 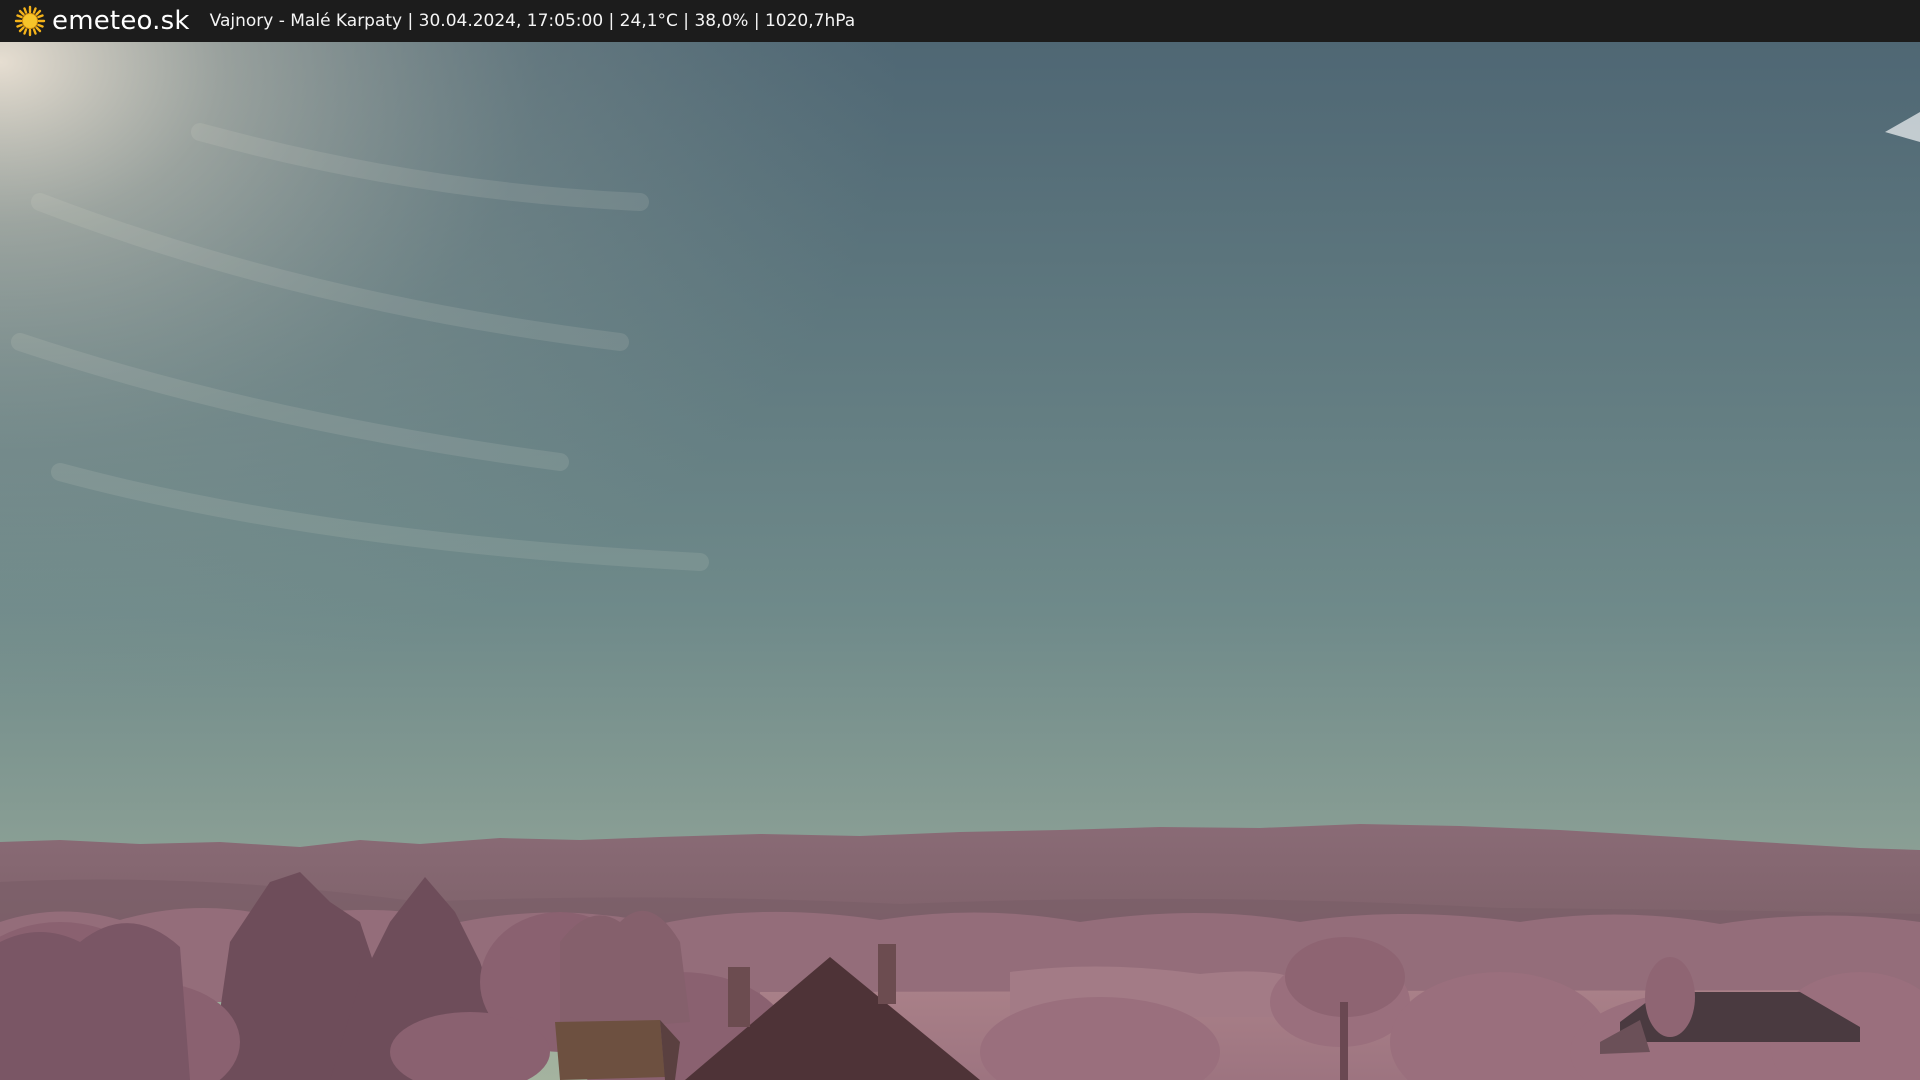 I want to click on house-left, so click(x=617, y=1050).